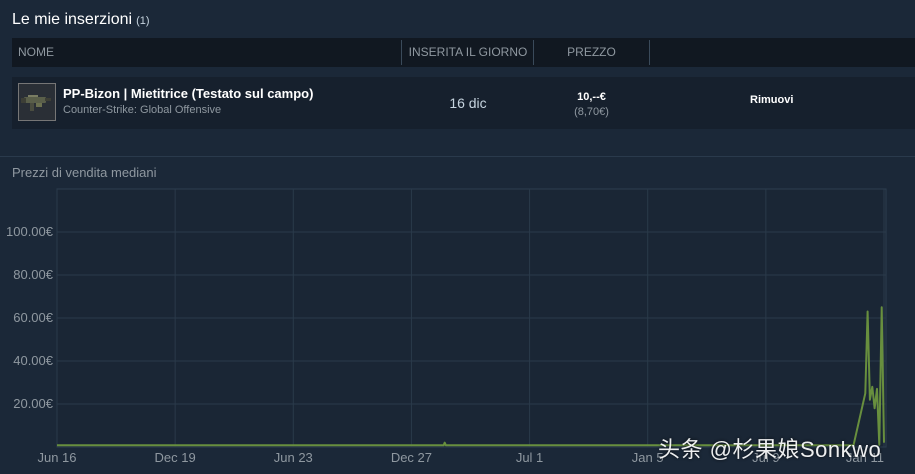 The height and width of the screenshot is (474, 915). I want to click on y-tick-label: 60.00€, so click(33, 317).